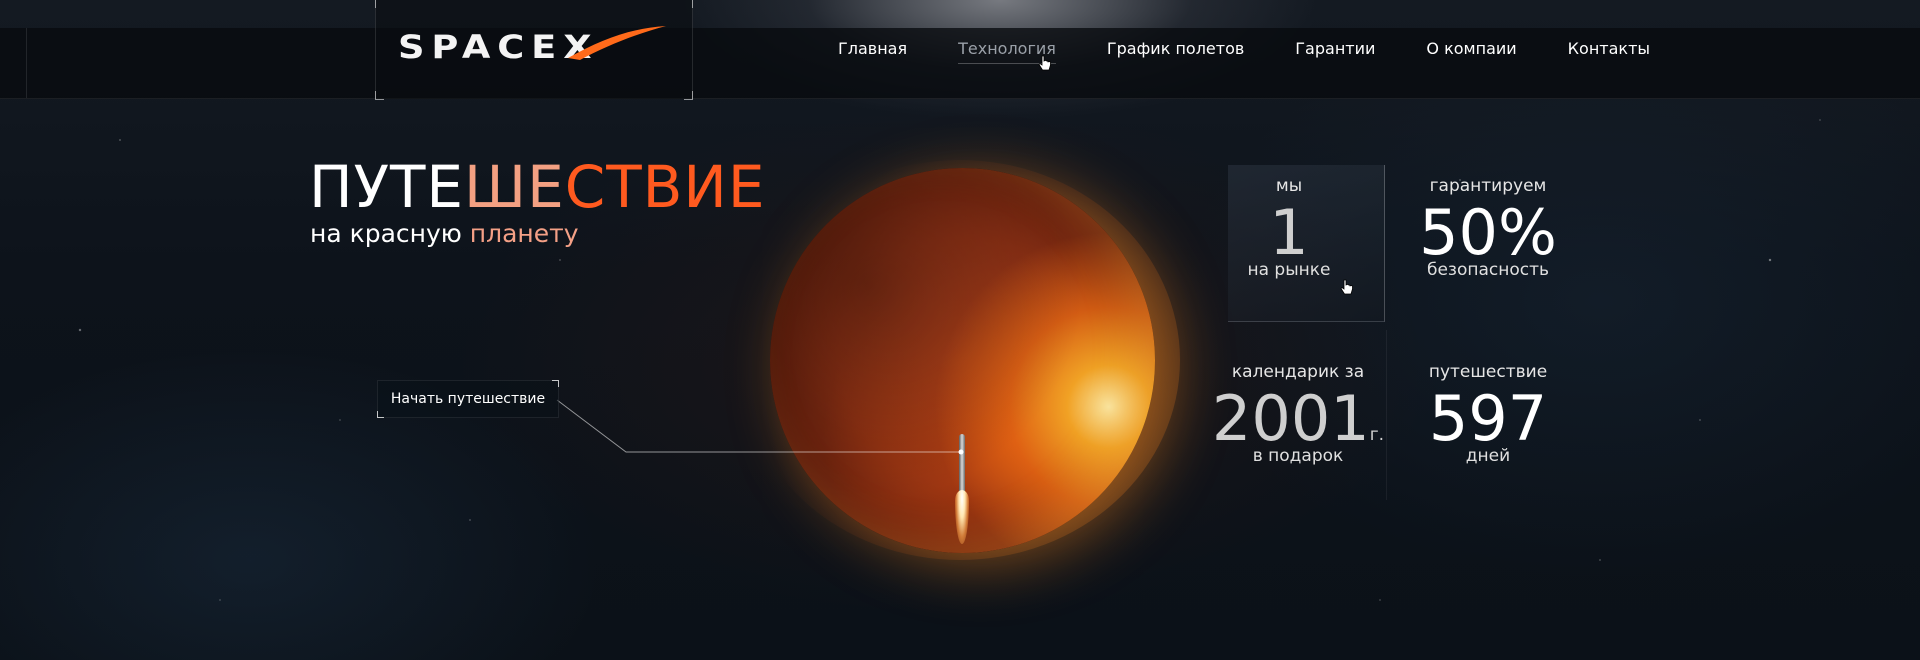 This screenshot has height=660, width=1920. I want to click on start-journey-button: Начать путешествие, so click(468, 399).